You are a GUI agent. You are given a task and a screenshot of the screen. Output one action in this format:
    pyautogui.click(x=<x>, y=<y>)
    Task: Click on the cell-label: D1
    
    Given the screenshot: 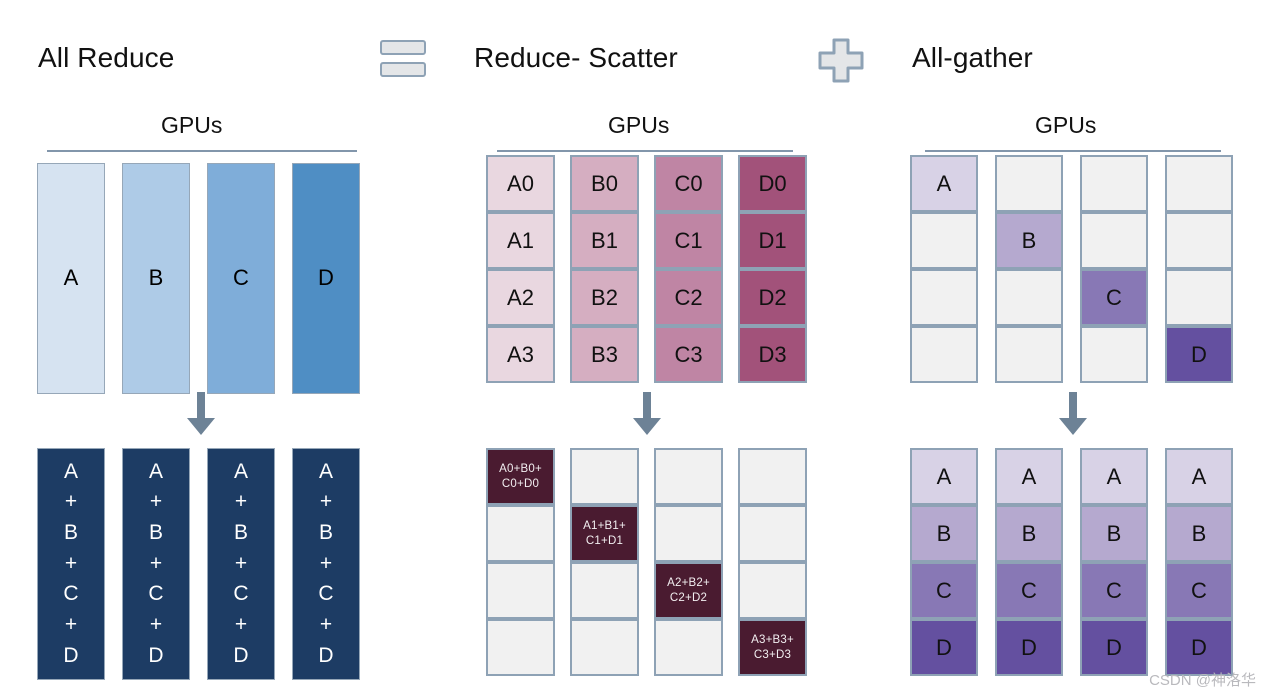 What is the action you would take?
    pyautogui.click(x=772, y=240)
    